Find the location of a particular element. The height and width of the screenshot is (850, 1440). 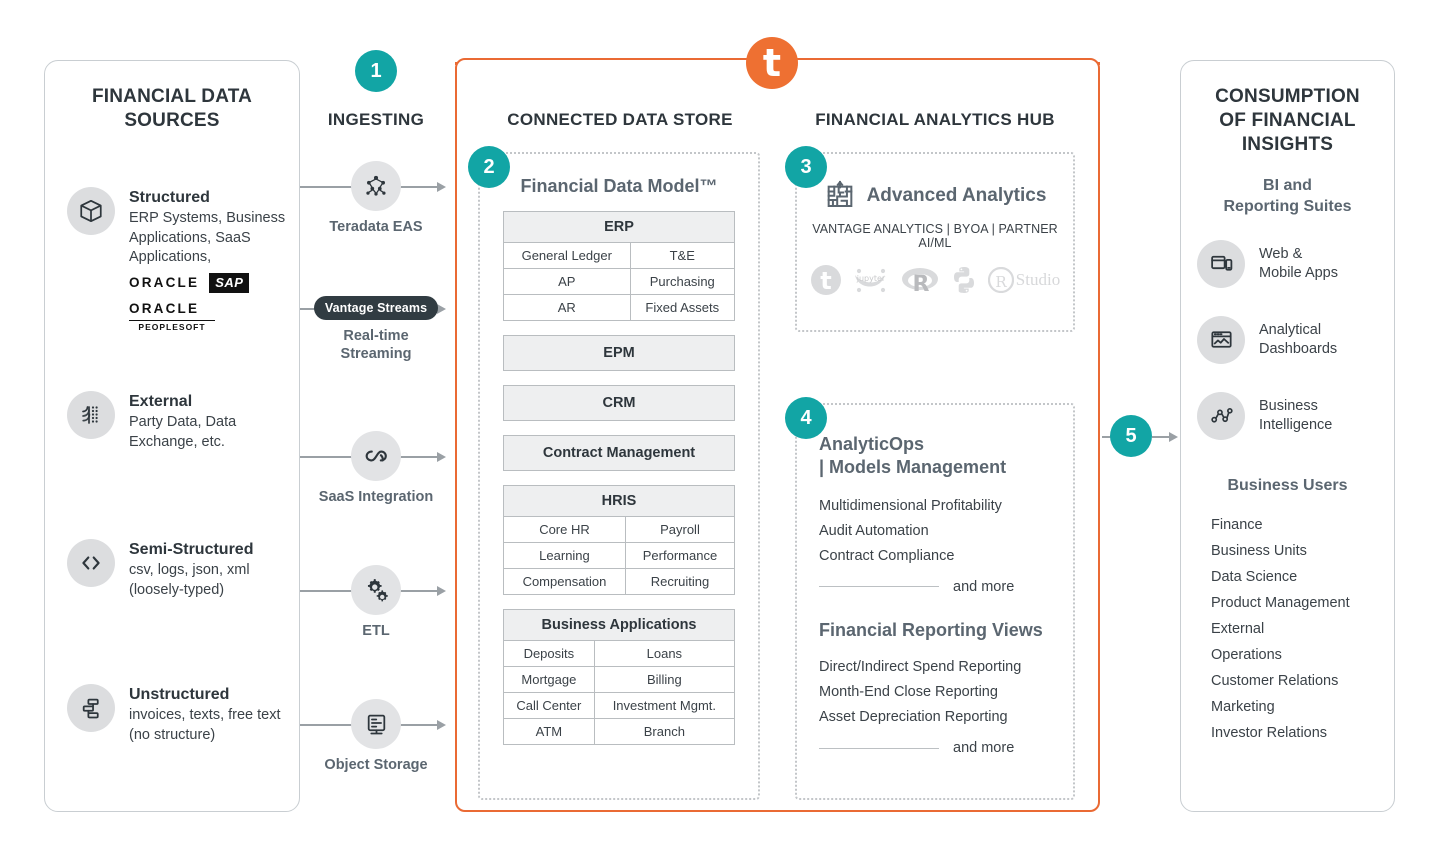

svg-text: t is located at coordinates (825, 281).